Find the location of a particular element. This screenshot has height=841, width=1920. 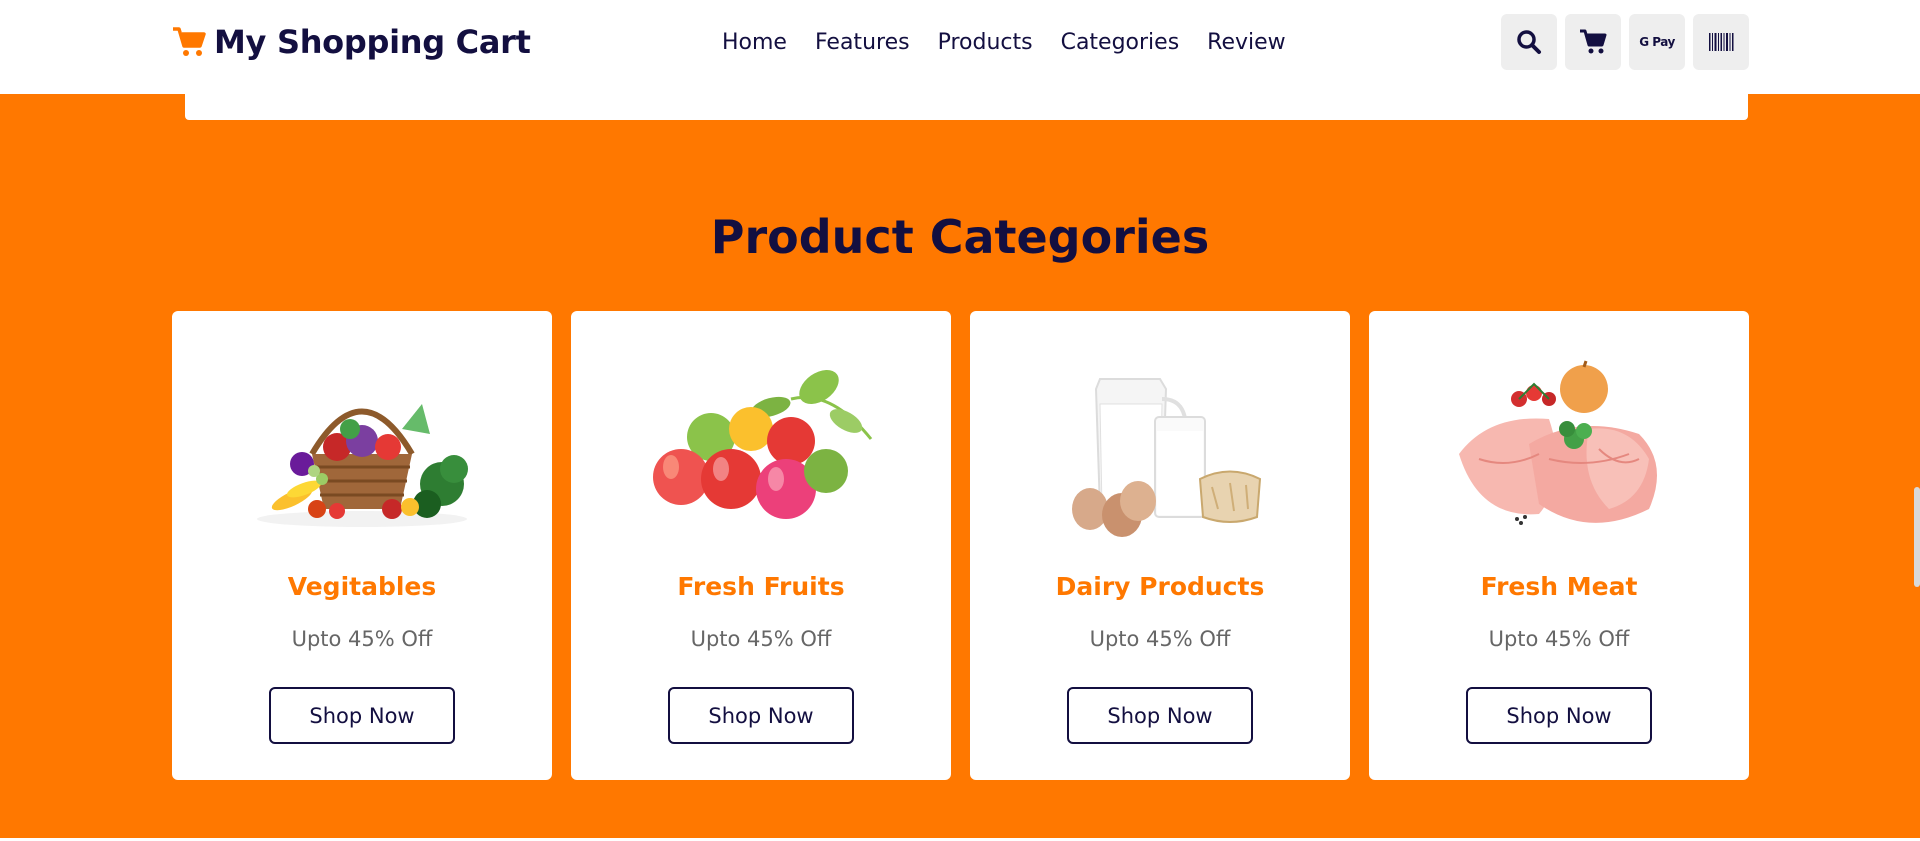

barcode-icon is located at coordinates (1721, 42).